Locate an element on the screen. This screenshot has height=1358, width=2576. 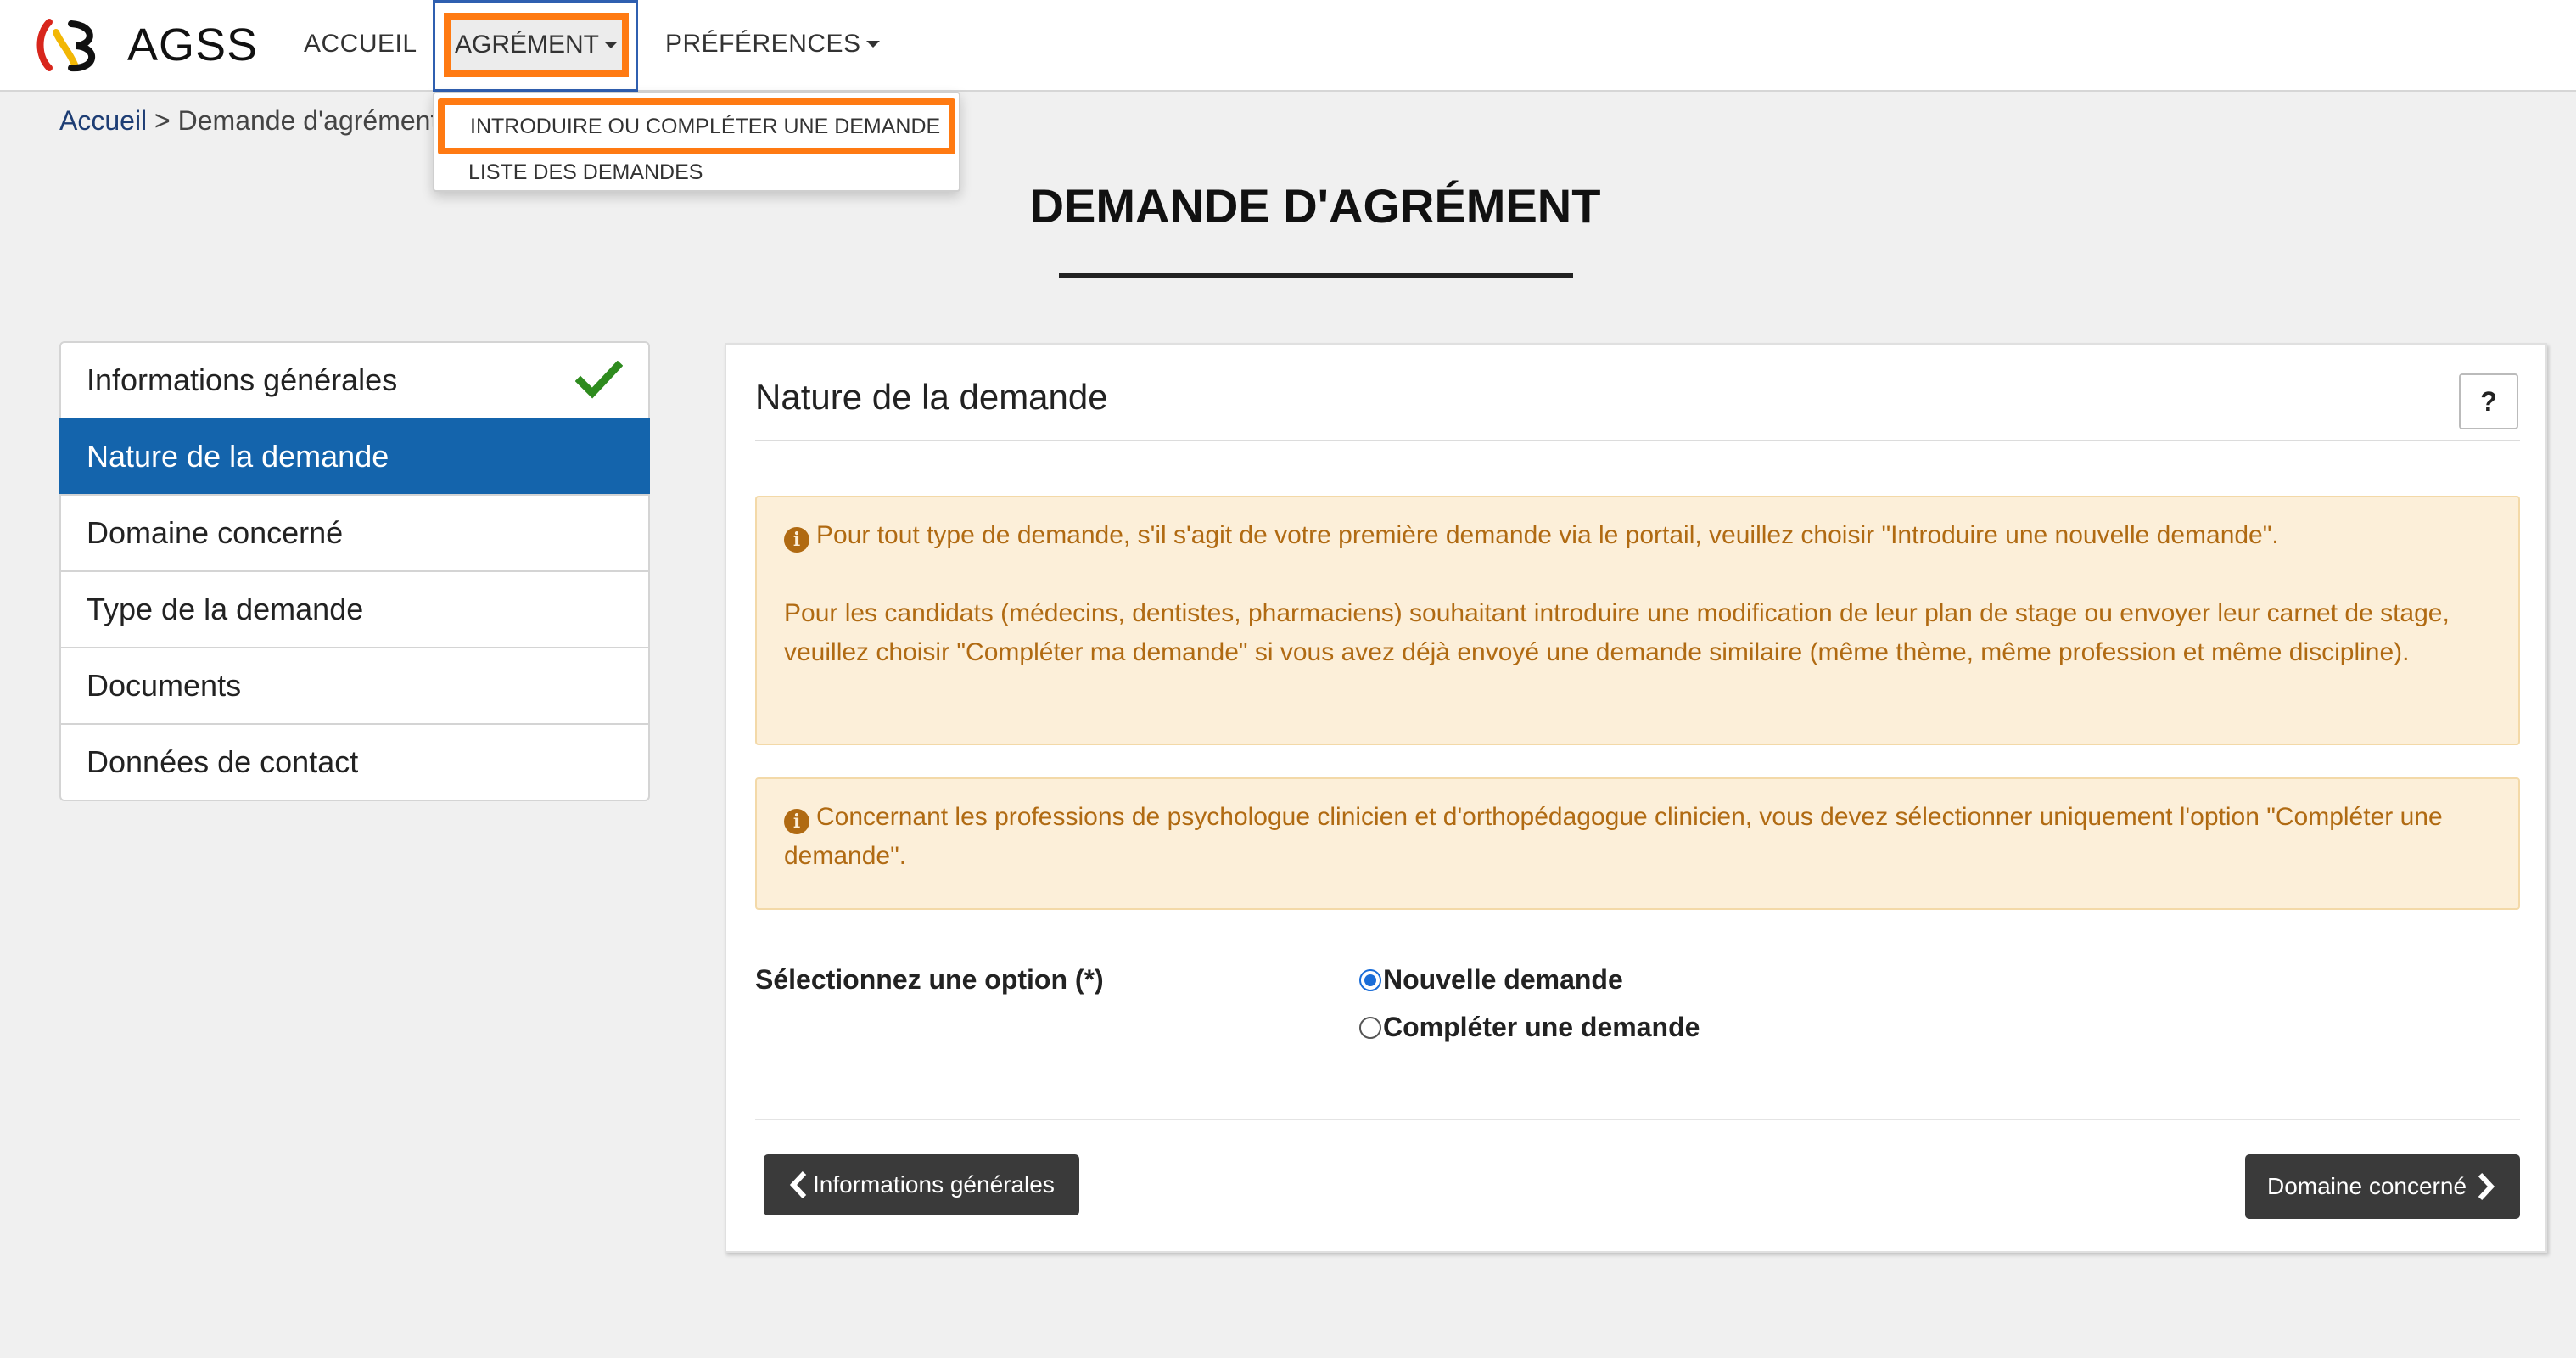
step-nature-demande: Nature de la demande is located at coordinates (354, 457).